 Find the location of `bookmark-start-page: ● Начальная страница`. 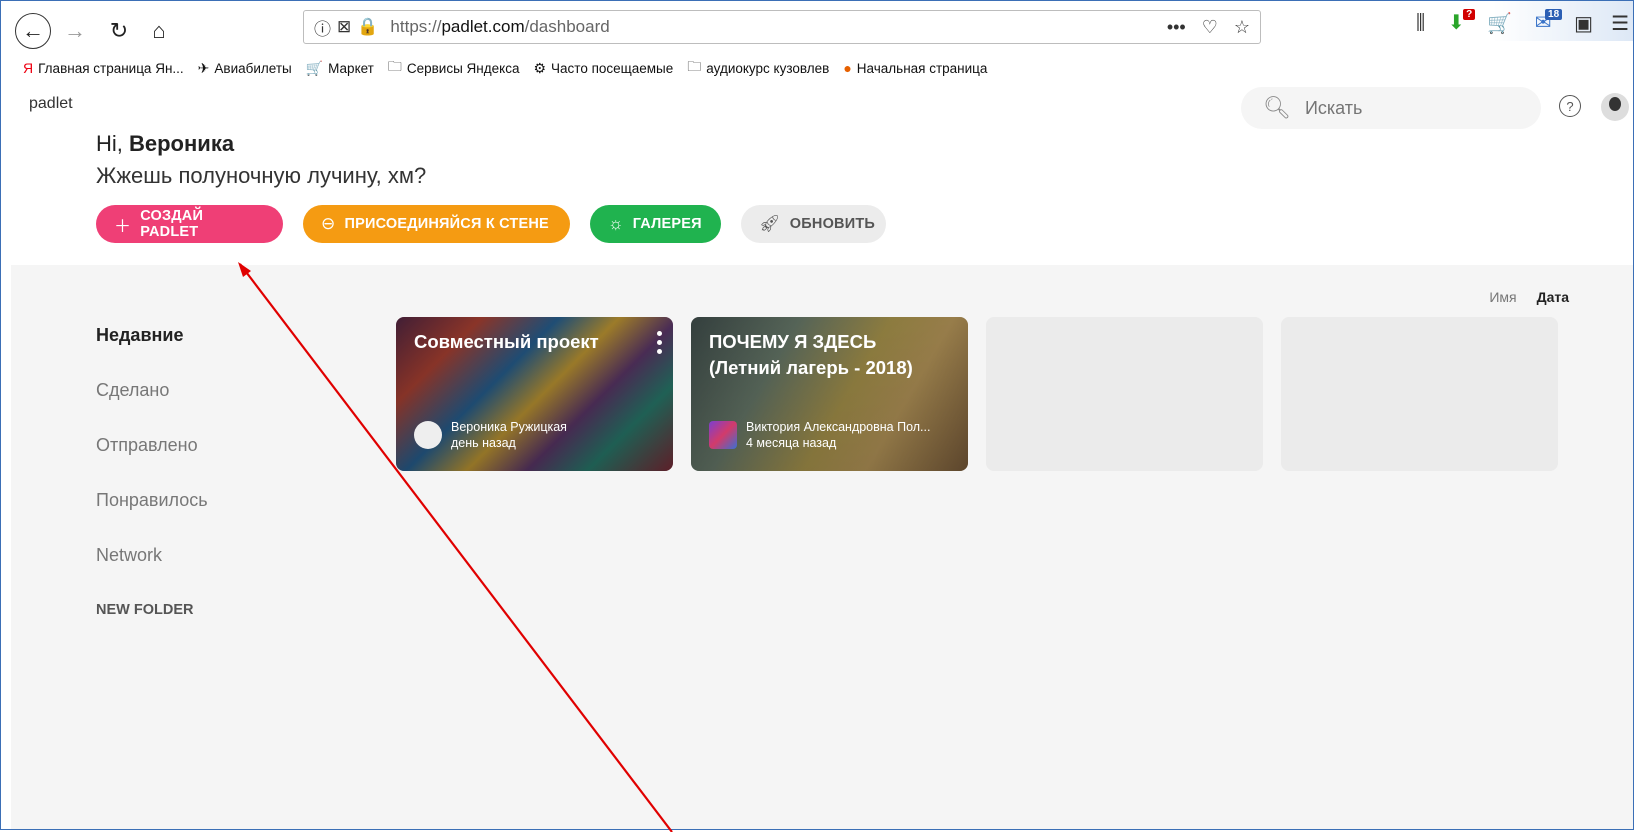

bookmark-start-page: ● Начальная страница is located at coordinates (915, 68).